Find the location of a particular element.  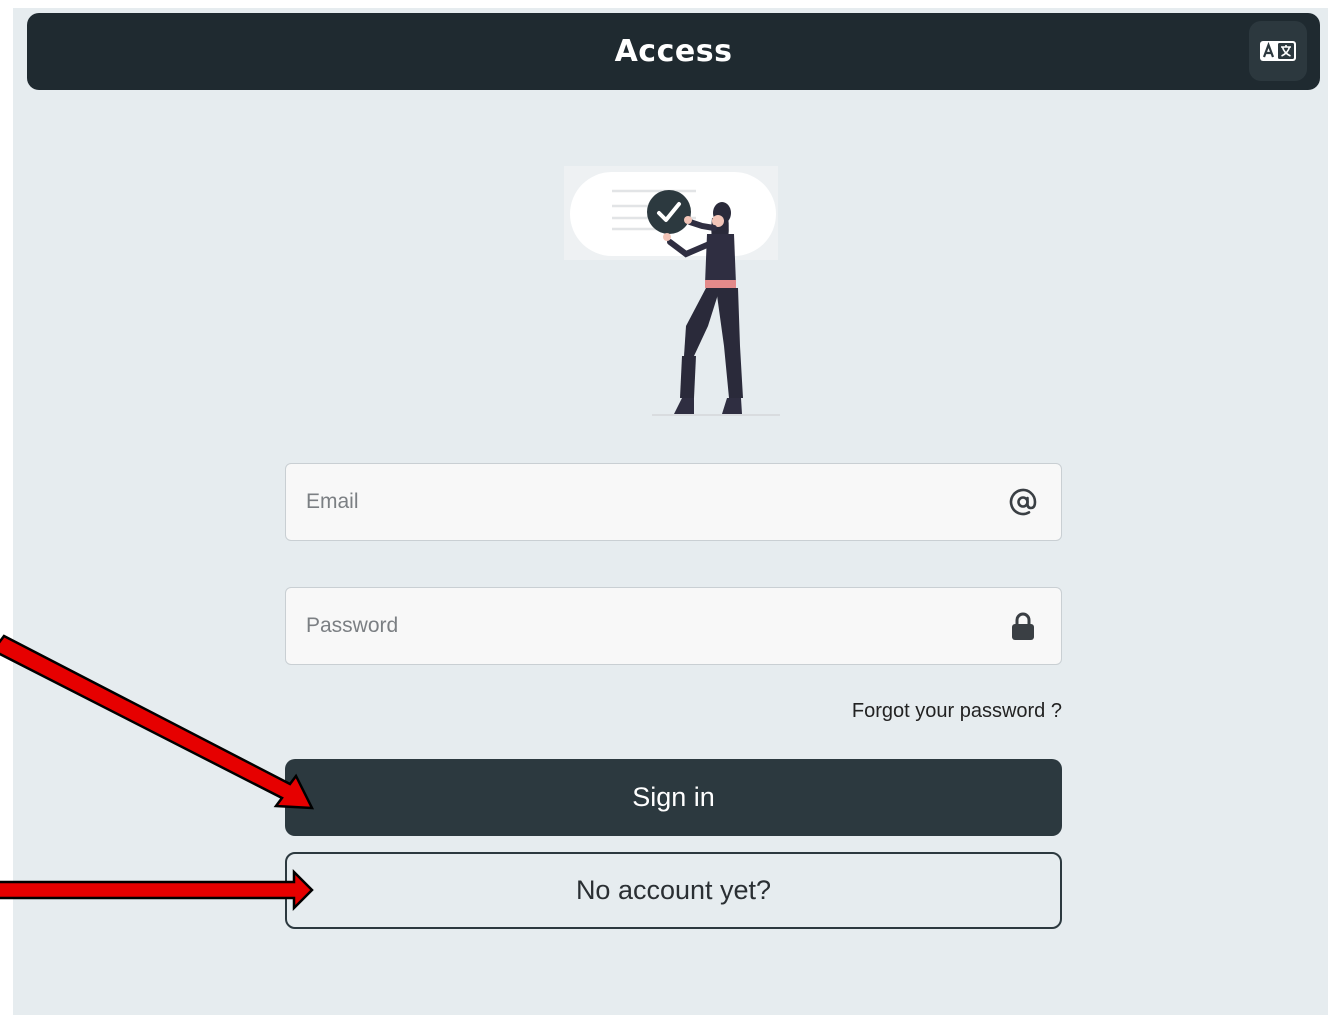

password-field is located at coordinates (673, 626).